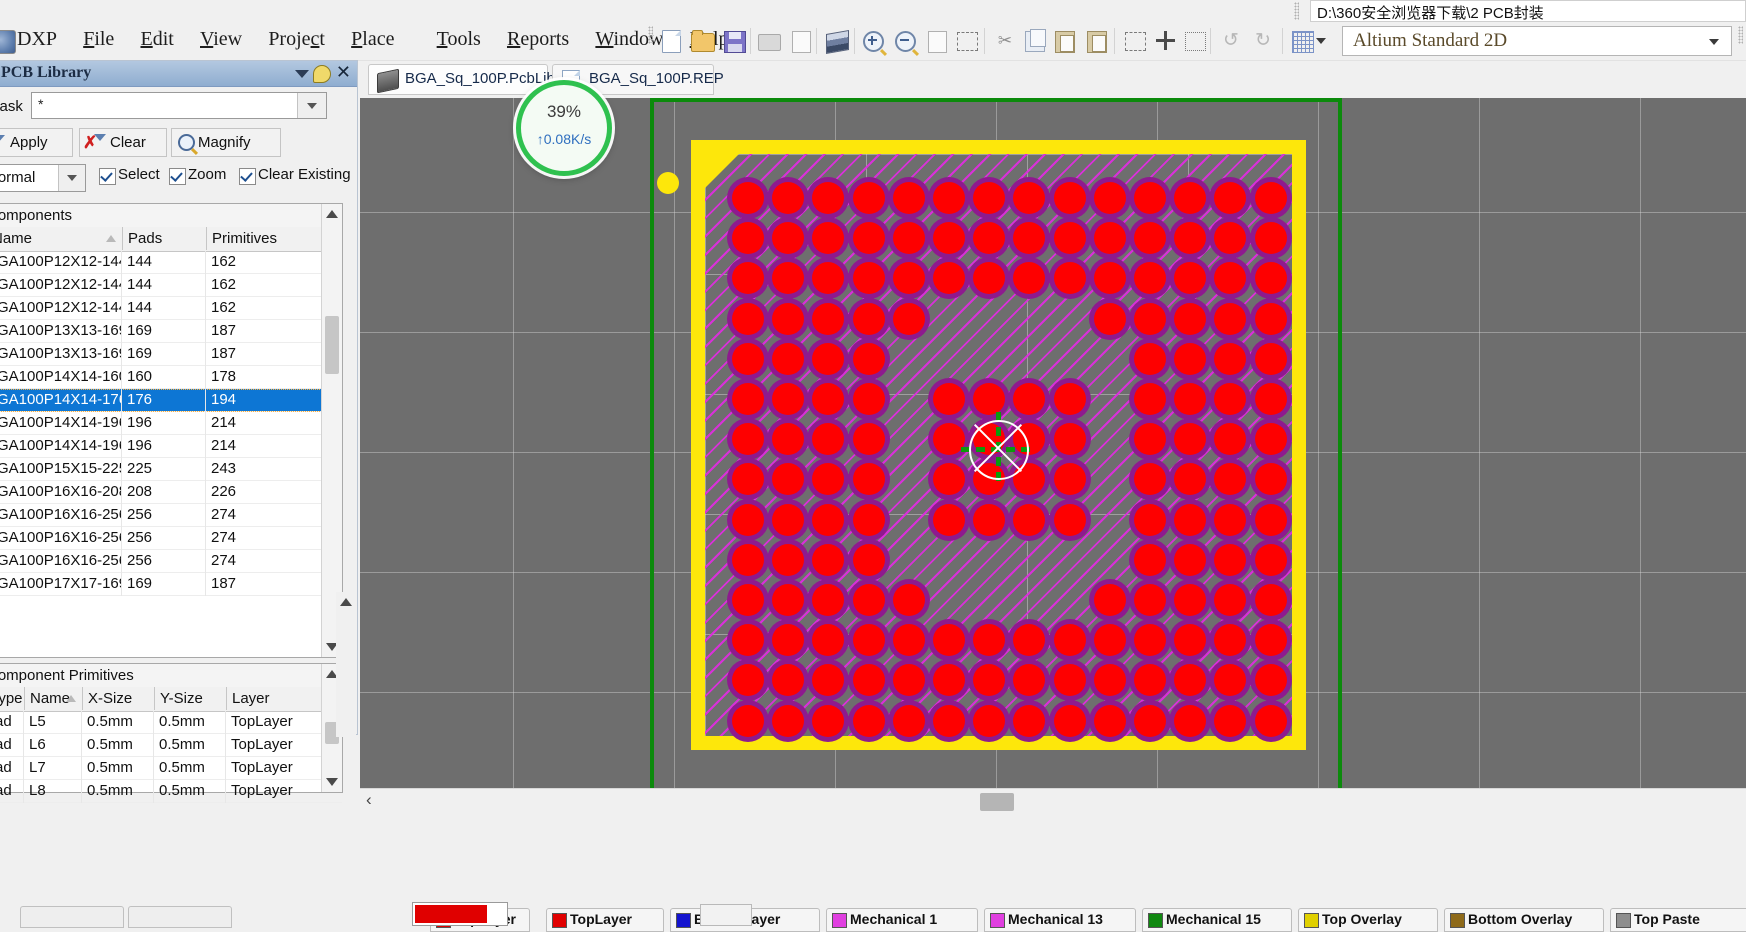 This screenshot has width=1746, height=932. What do you see at coordinates (171, 423) in the screenshot?
I see `table-row: BGA100P14X14-196 196 214` at bounding box center [171, 423].